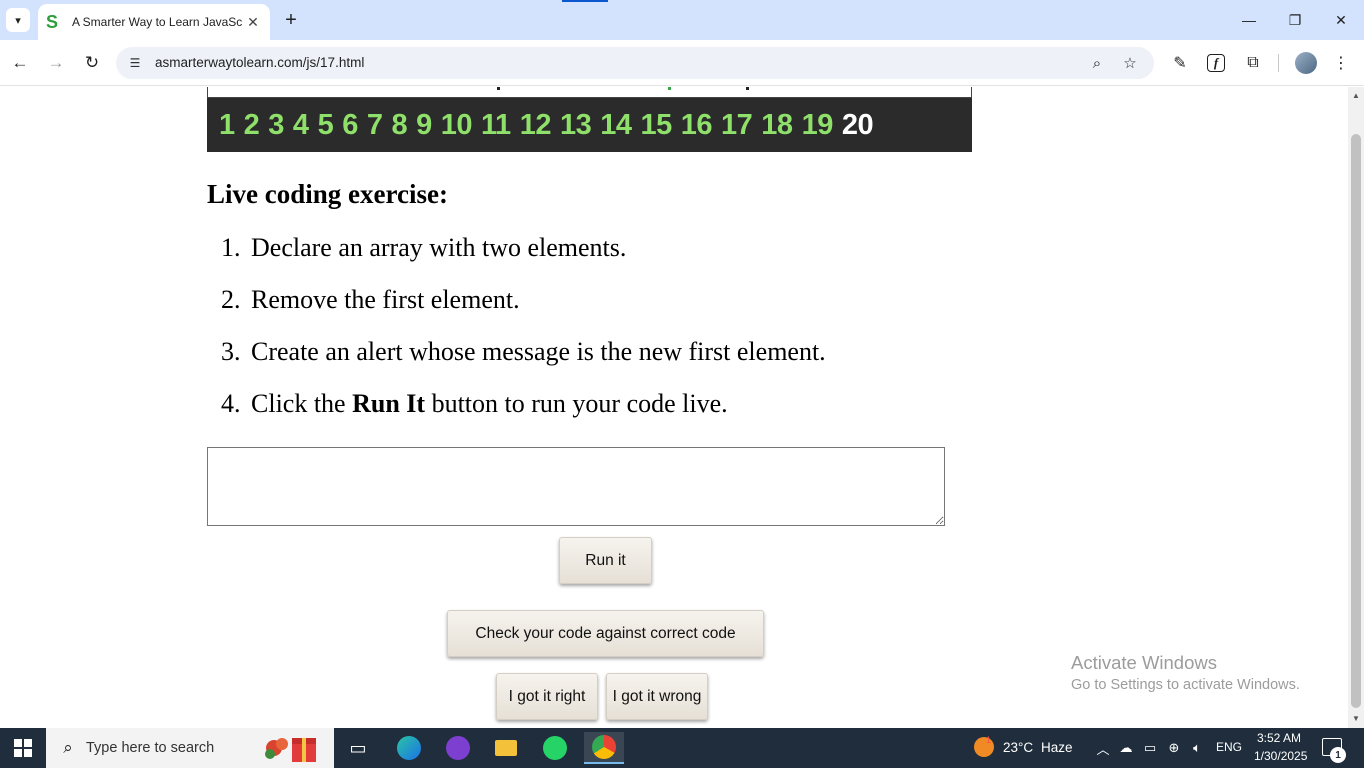 The height and width of the screenshot is (768, 1364). Describe the element at coordinates (1295, 20) in the screenshot. I see `restore-icon: ❐` at that location.